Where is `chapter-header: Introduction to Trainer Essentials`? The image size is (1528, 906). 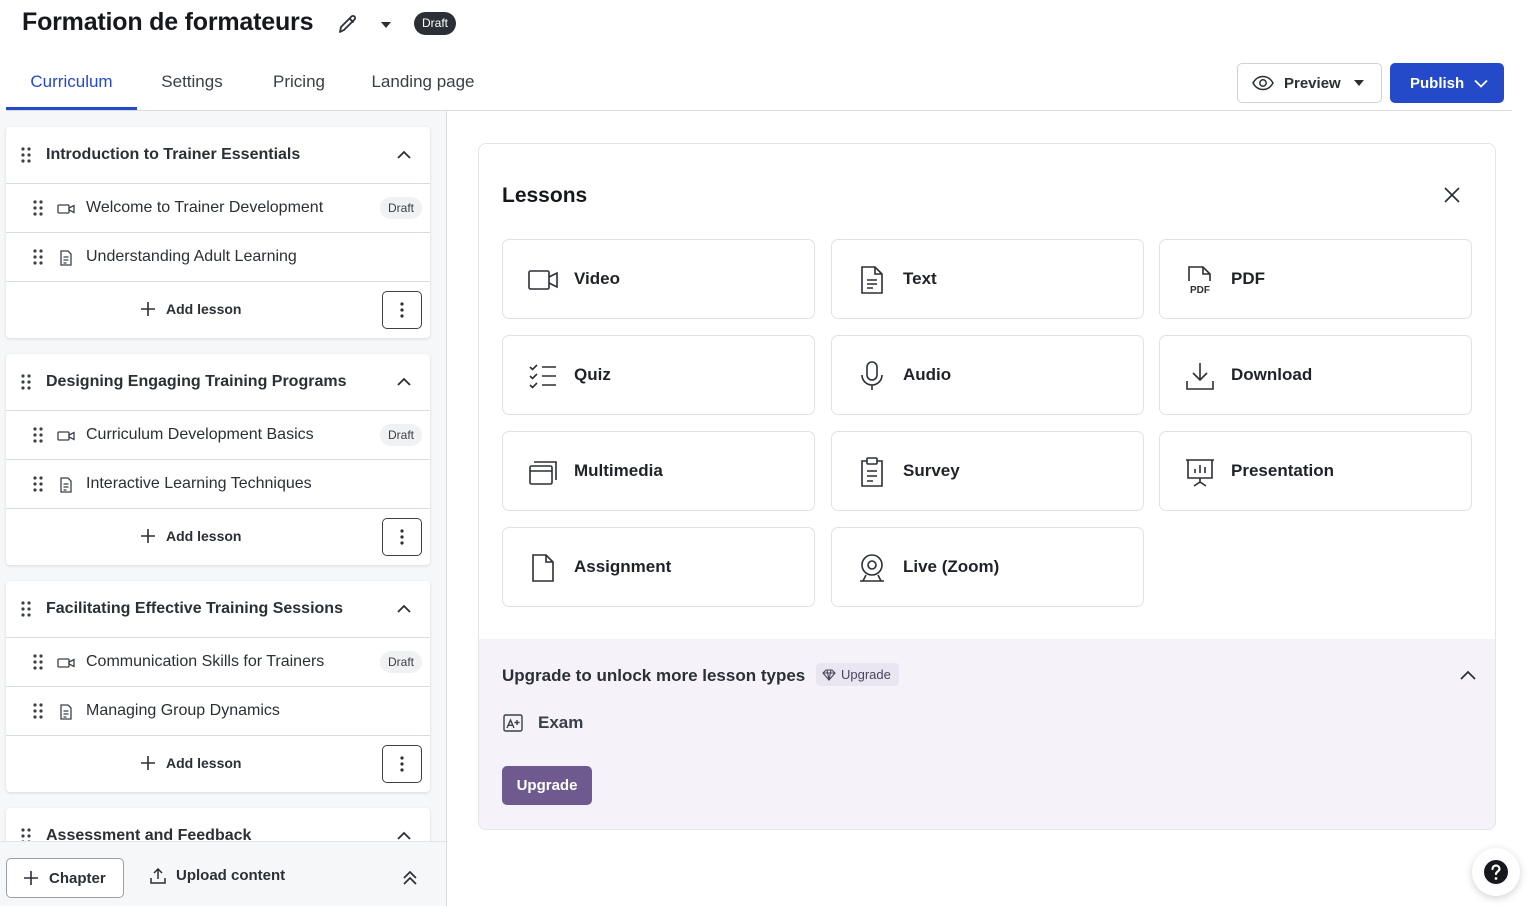
chapter-header: Introduction to Trainer Essentials is located at coordinates (218, 155).